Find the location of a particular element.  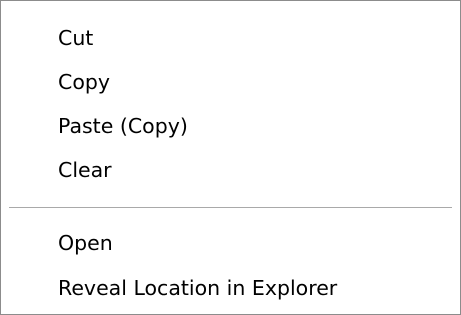

menu-item-clear: Clear is located at coordinates (230, 170).